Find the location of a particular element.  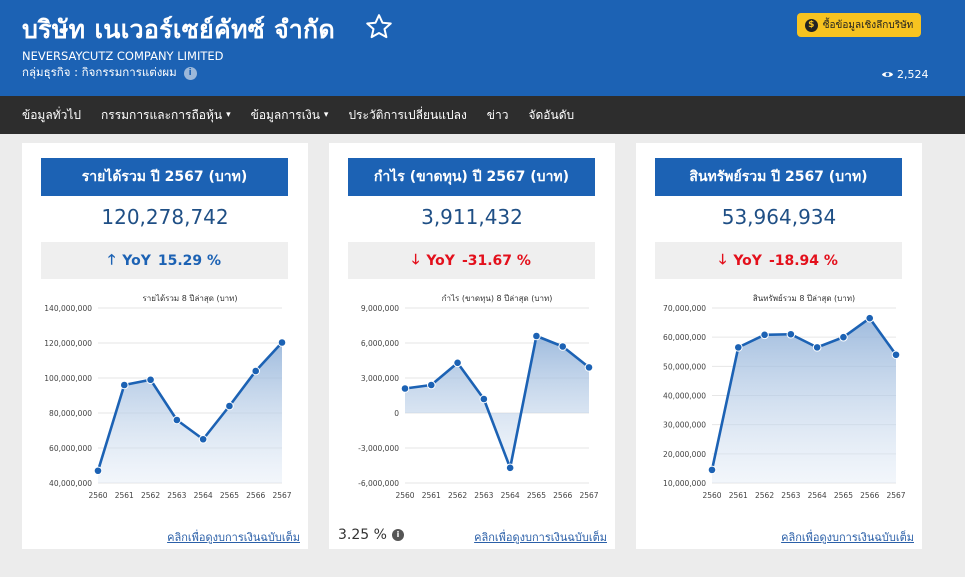

card-heading: กำไร (ขาดทุน) ปี 2567 (บาท) is located at coordinates (471, 177).